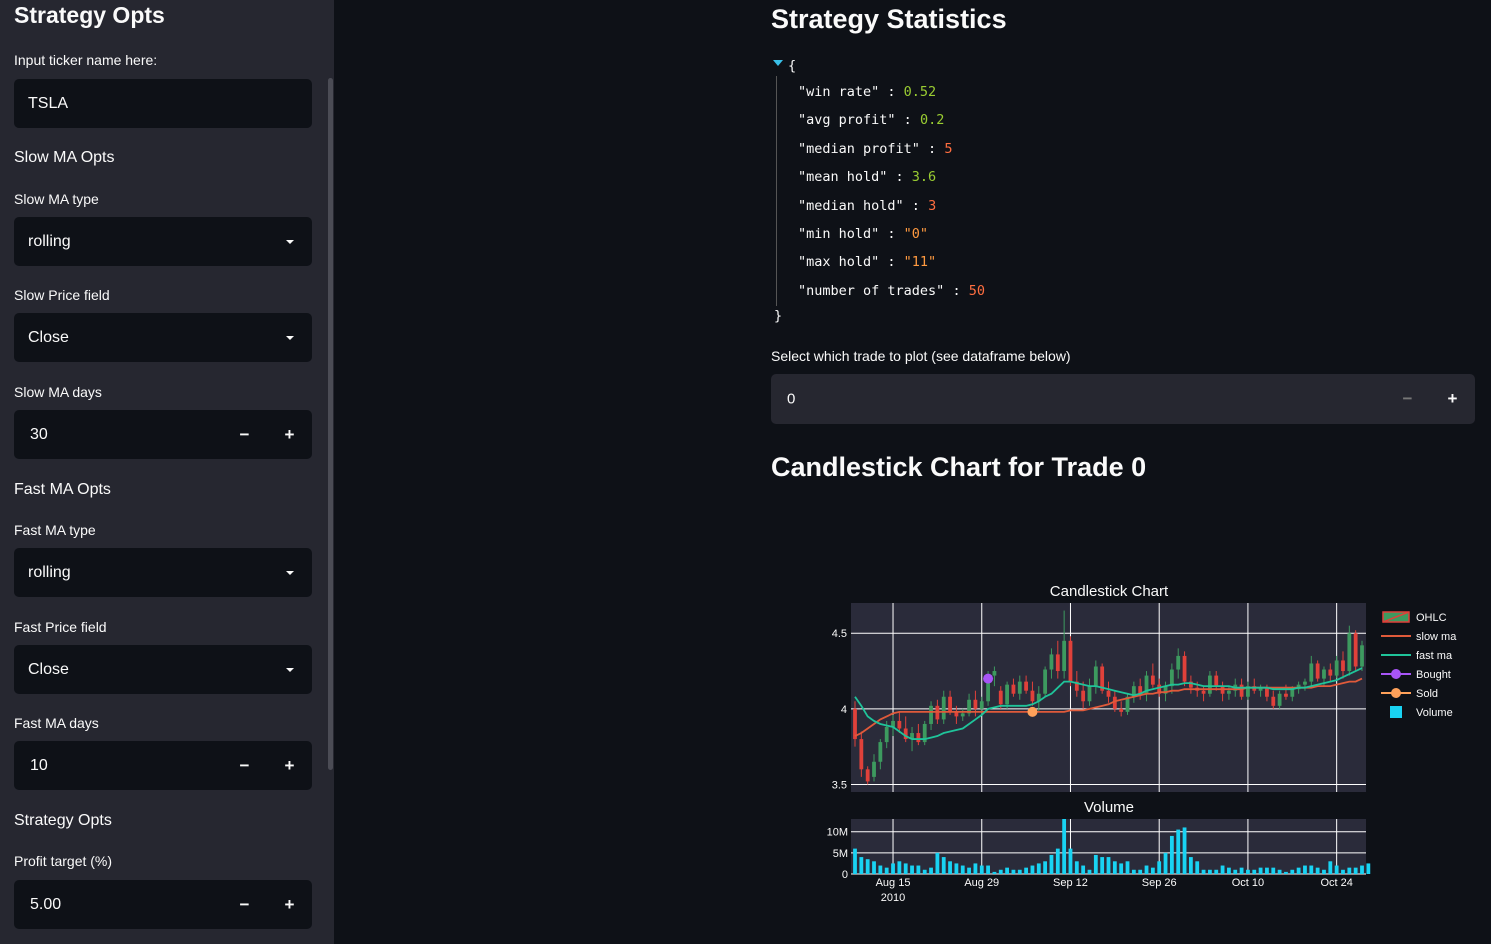 The height and width of the screenshot is (944, 1491). Describe the element at coordinates (48, 337) in the screenshot. I see `slow-price-value: Close` at that location.